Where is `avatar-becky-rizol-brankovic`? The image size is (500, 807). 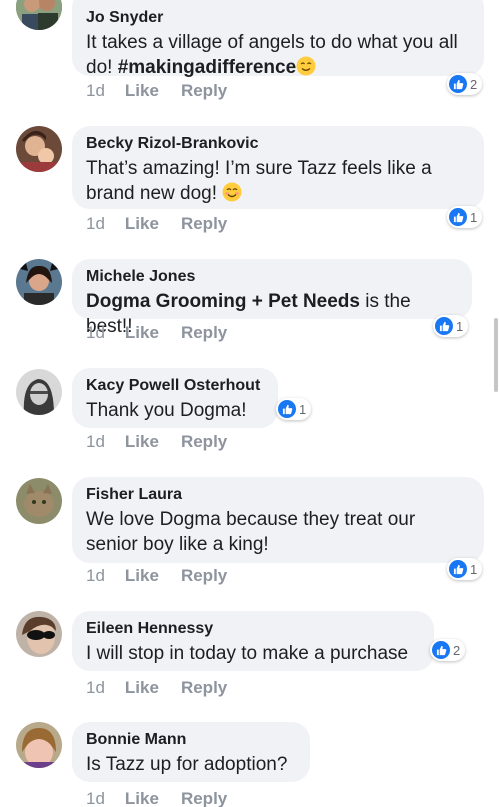 avatar-becky-rizol-brankovic is located at coordinates (39, 149).